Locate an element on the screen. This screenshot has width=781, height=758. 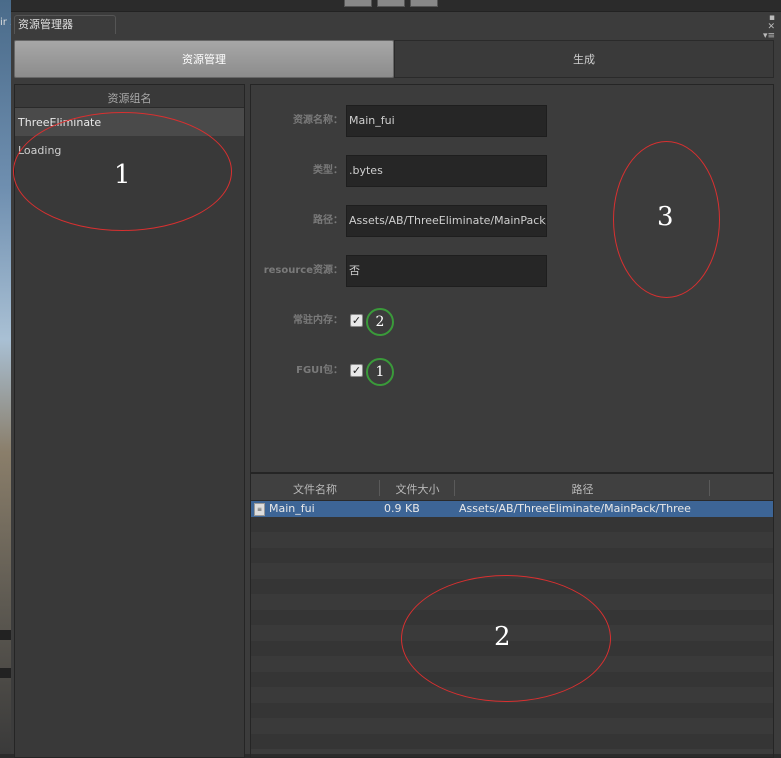
resource-name-label: 资源名称： is located at coordinates (318, 120).